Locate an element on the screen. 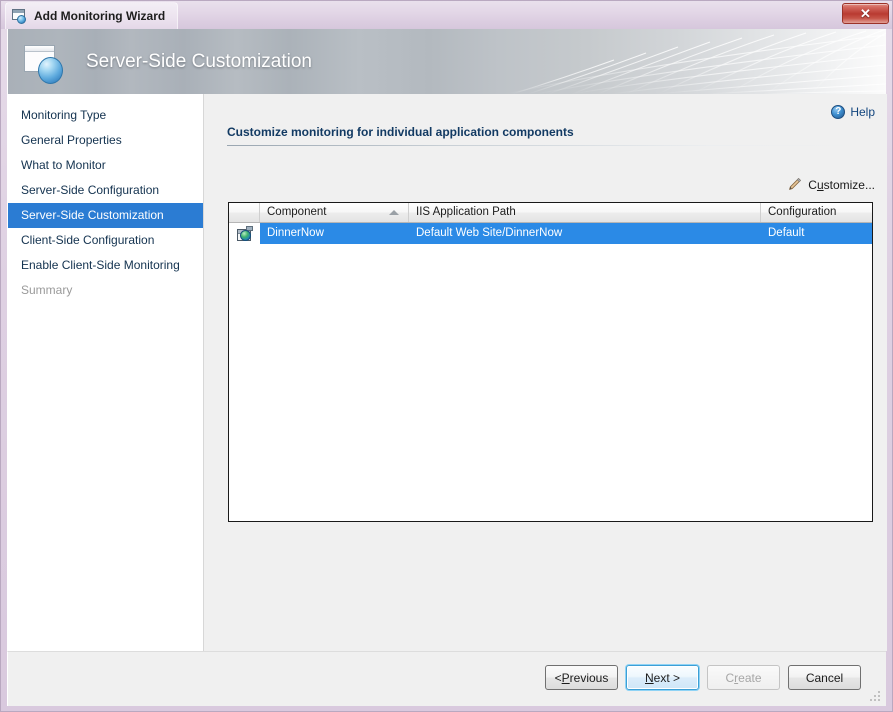  cell-component: DinnerNow is located at coordinates (295, 233).